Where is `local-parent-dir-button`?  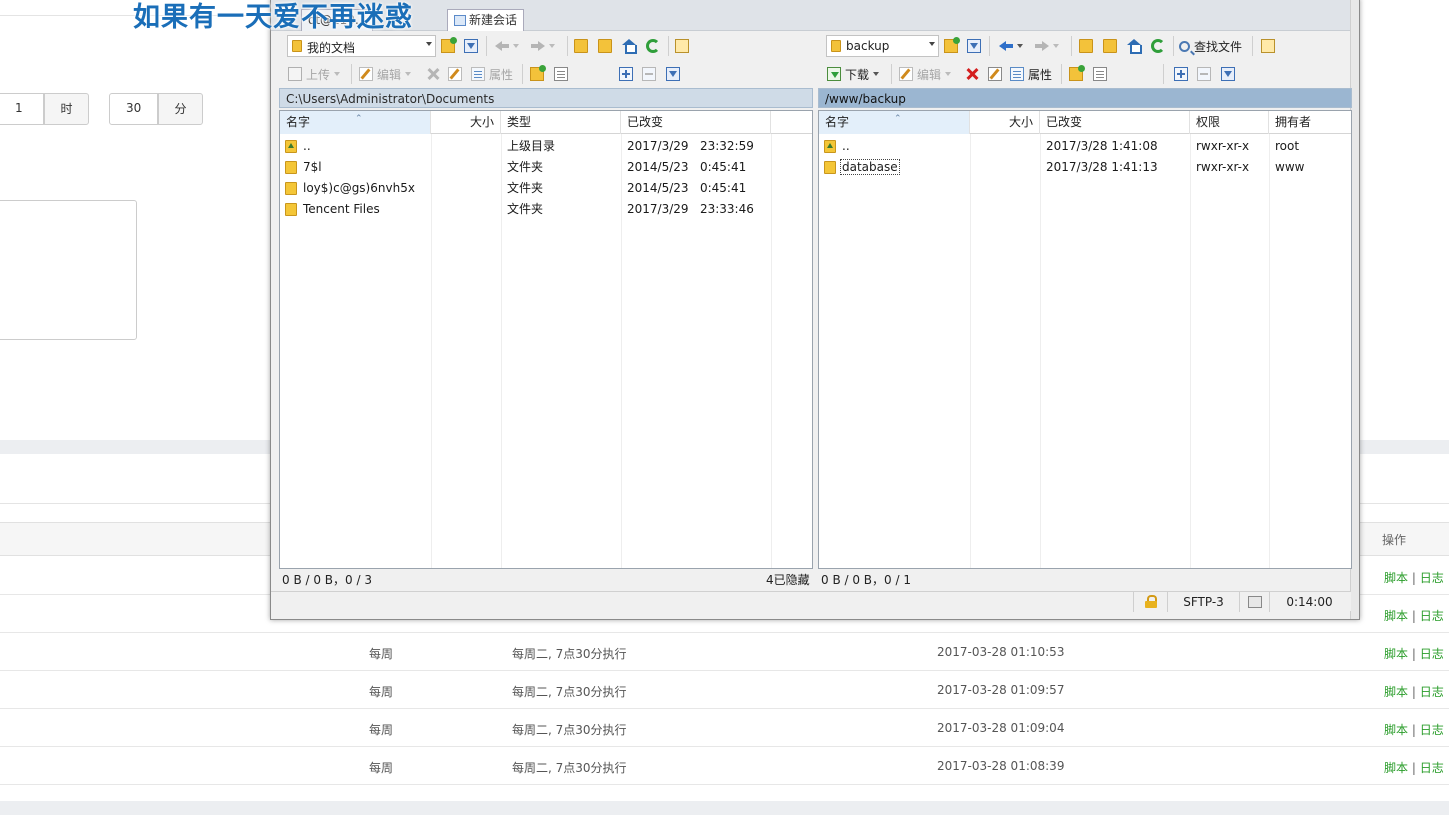
local-parent-dir-button is located at coordinates (581, 46).